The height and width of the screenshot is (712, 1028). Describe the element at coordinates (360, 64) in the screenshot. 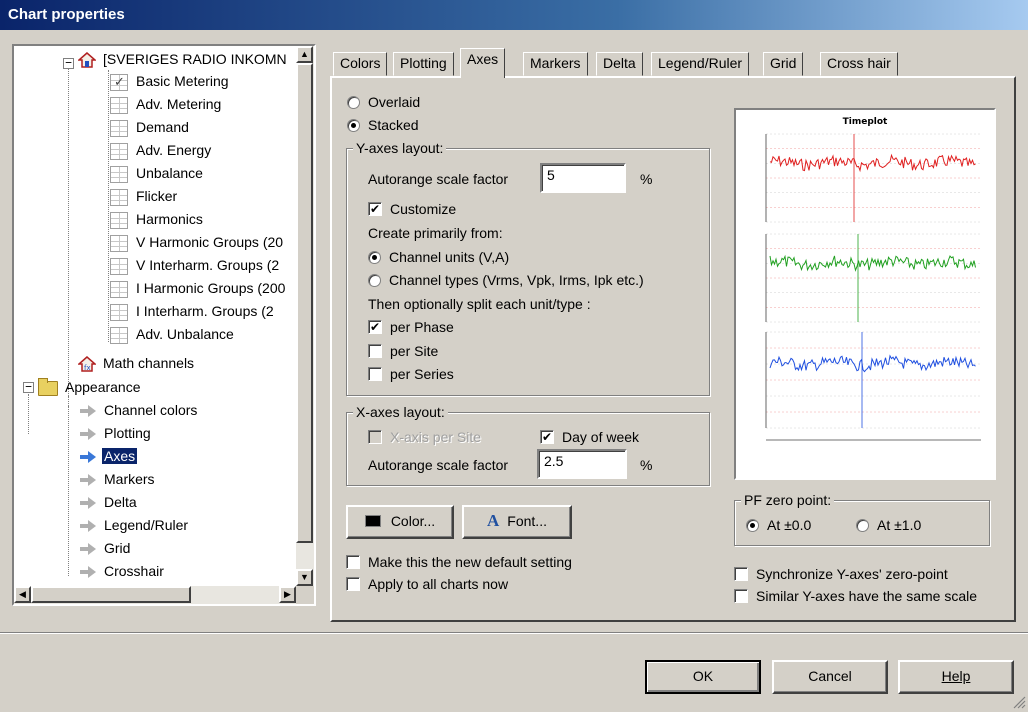

I see `tab-colors: Colors` at that location.